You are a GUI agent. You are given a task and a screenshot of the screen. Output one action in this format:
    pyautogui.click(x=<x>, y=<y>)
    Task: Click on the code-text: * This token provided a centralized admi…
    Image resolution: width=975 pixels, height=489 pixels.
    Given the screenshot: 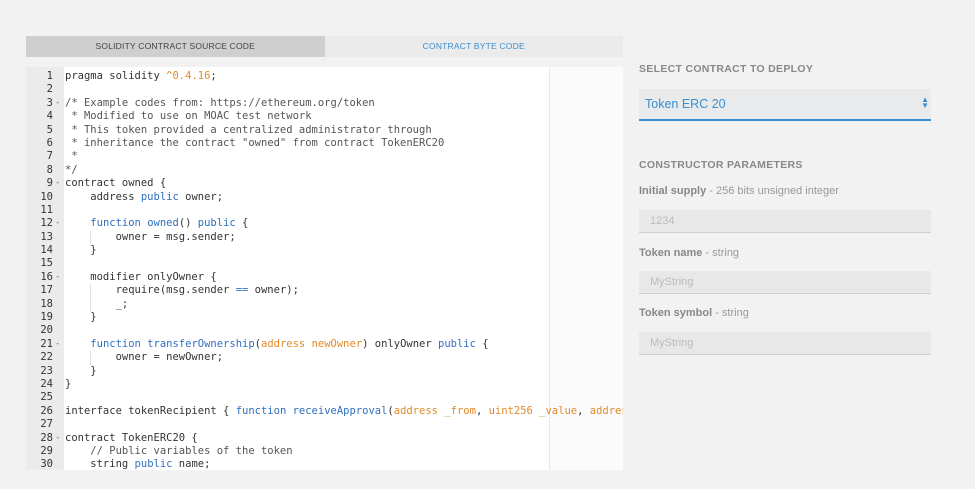 What is the action you would take?
    pyautogui.click(x=248, y=129)
    